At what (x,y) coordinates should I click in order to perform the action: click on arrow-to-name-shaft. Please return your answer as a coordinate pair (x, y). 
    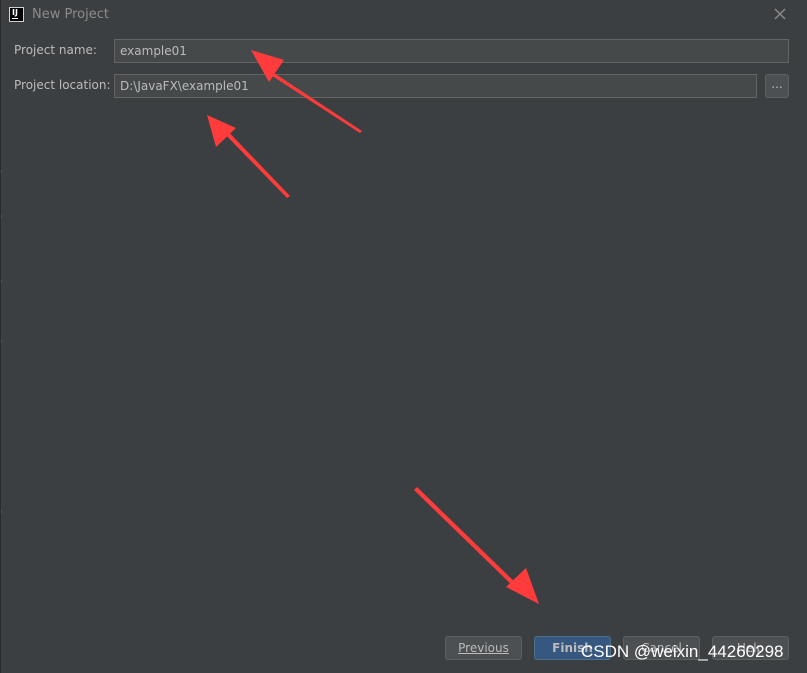
    Looking at the image, I should click on (312, 100).